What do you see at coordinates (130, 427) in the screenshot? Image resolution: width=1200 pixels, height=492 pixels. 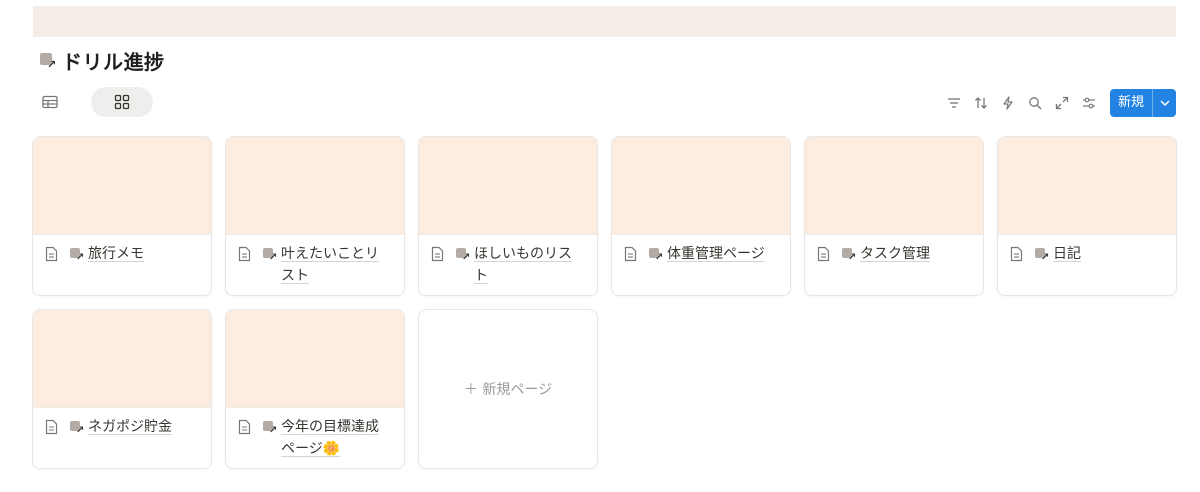 I see `card-title: ネガポジ貯金` at bounding box center [130, 427].